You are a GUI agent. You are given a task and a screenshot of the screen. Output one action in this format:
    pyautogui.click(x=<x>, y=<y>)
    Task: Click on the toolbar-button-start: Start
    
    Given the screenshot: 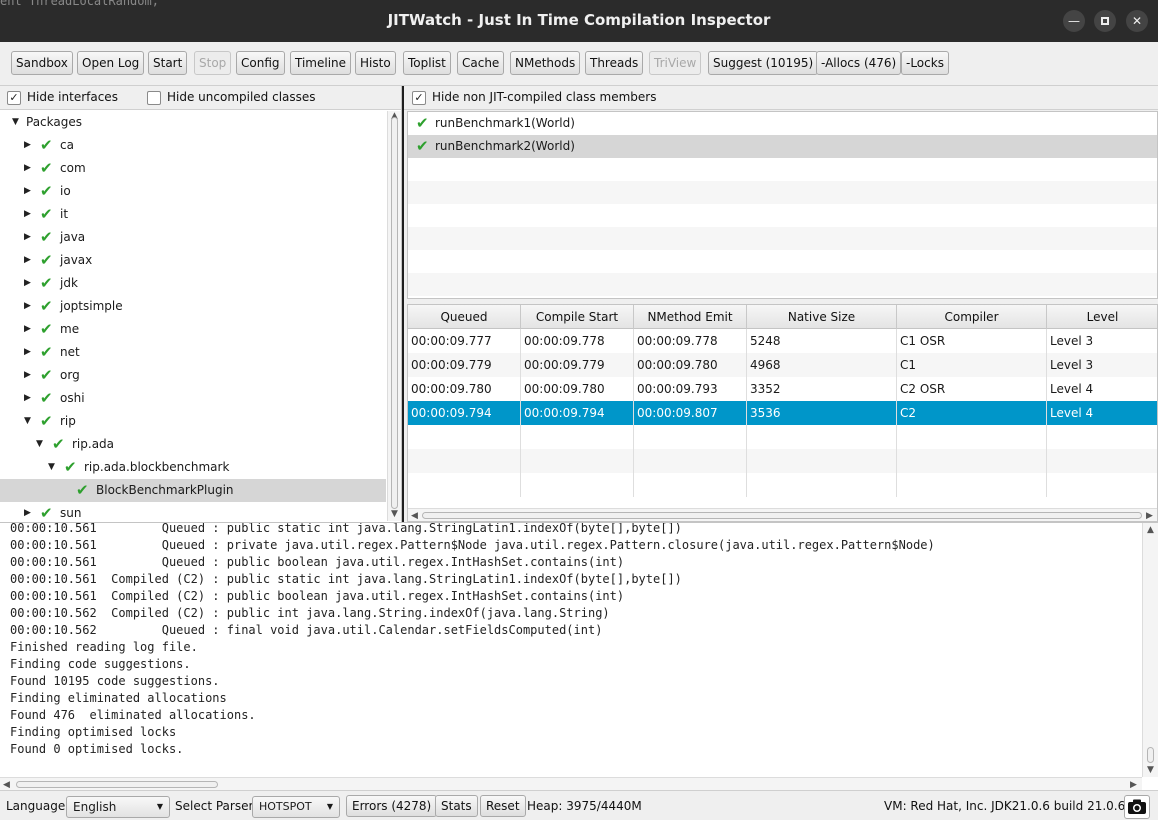 What is the action you would take?
    pyautogui.click(x=168, y=63)
    